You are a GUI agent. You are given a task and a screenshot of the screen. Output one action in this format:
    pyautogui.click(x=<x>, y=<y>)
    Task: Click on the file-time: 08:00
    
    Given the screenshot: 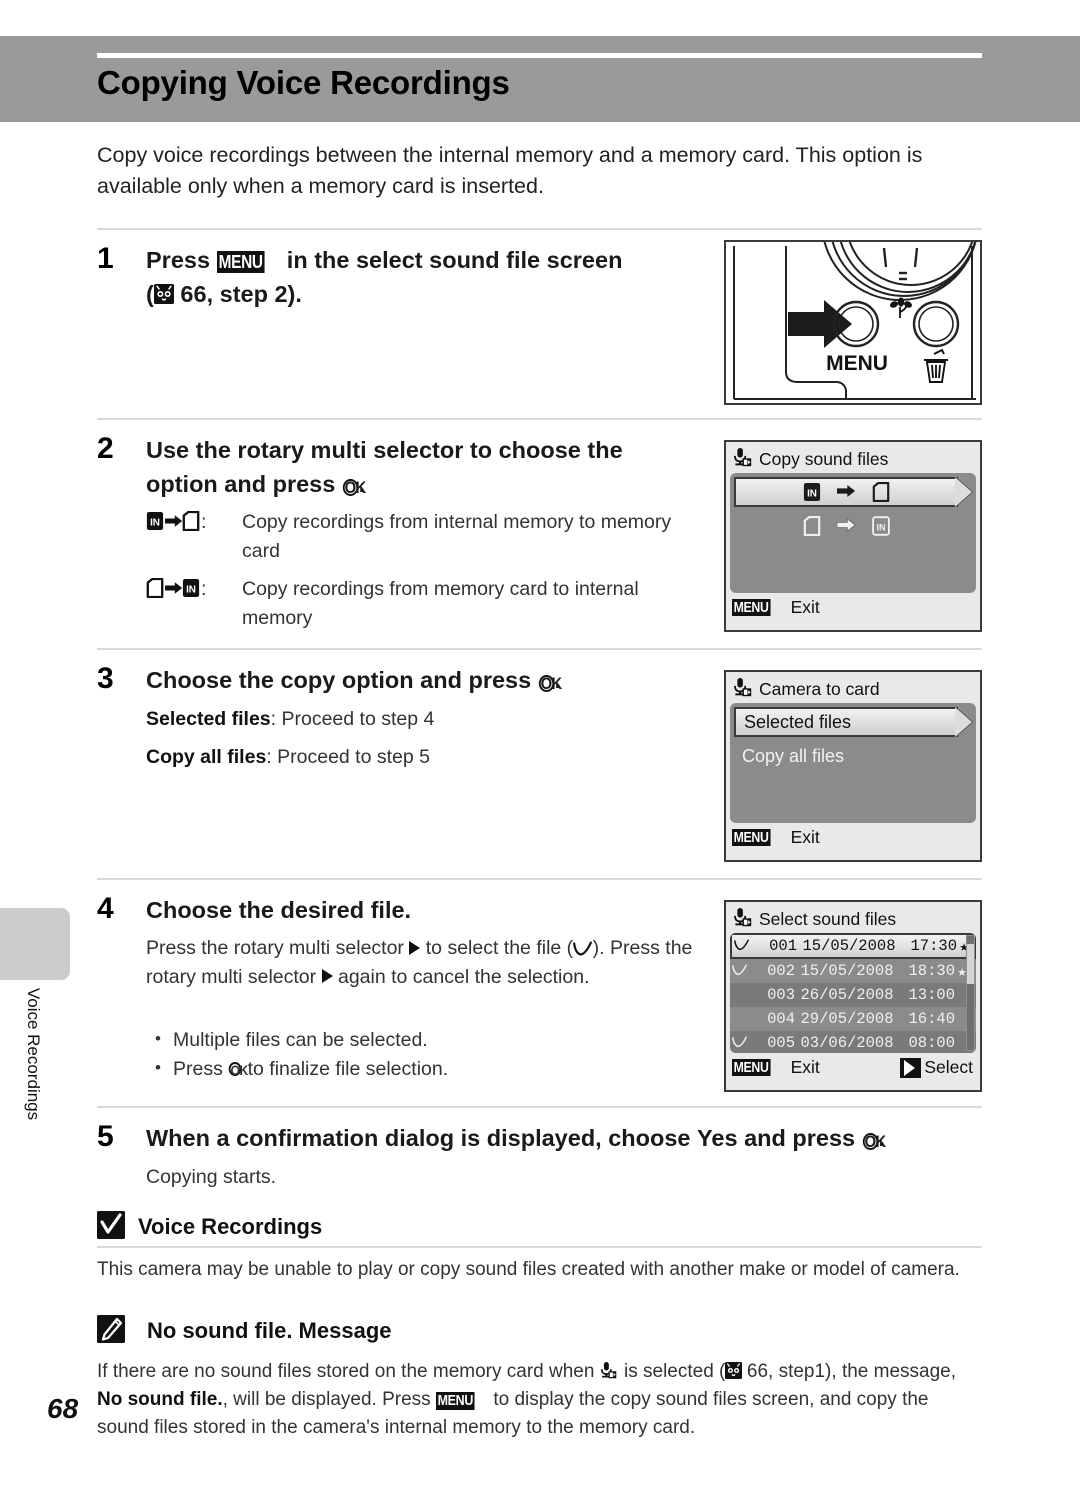 What is the action you would take?
    pyautogui.click(x=931, y=1043)
    